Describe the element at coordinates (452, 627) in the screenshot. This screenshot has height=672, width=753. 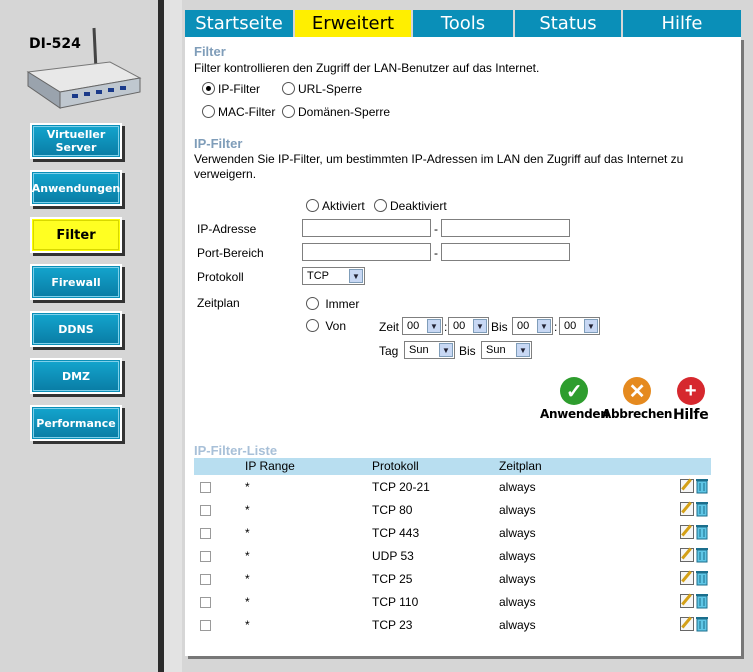
I see `table-row: * TCP 23 always` at that location.